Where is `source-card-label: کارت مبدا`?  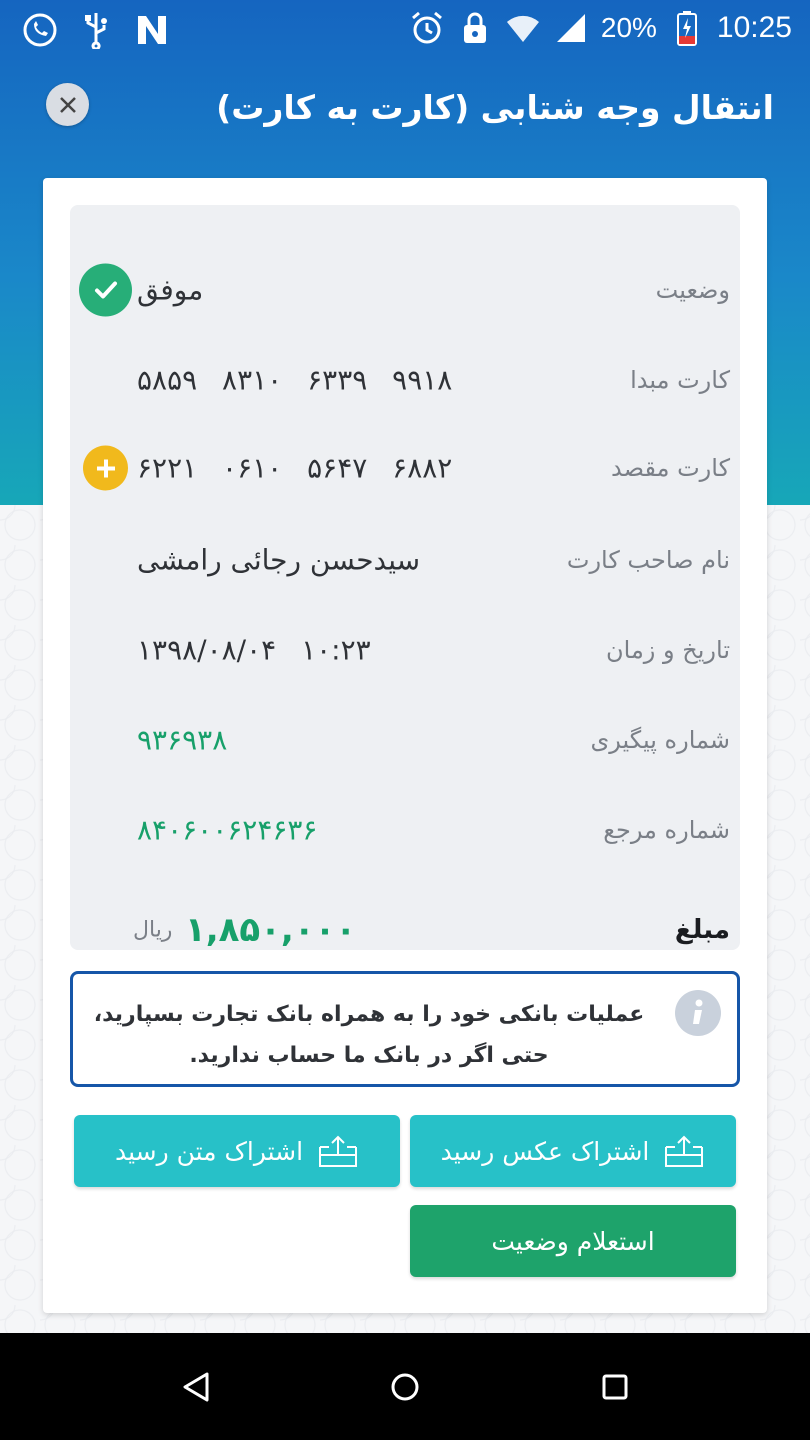 source-card-label: کارت مبدا is located at coordinates (680, 380).